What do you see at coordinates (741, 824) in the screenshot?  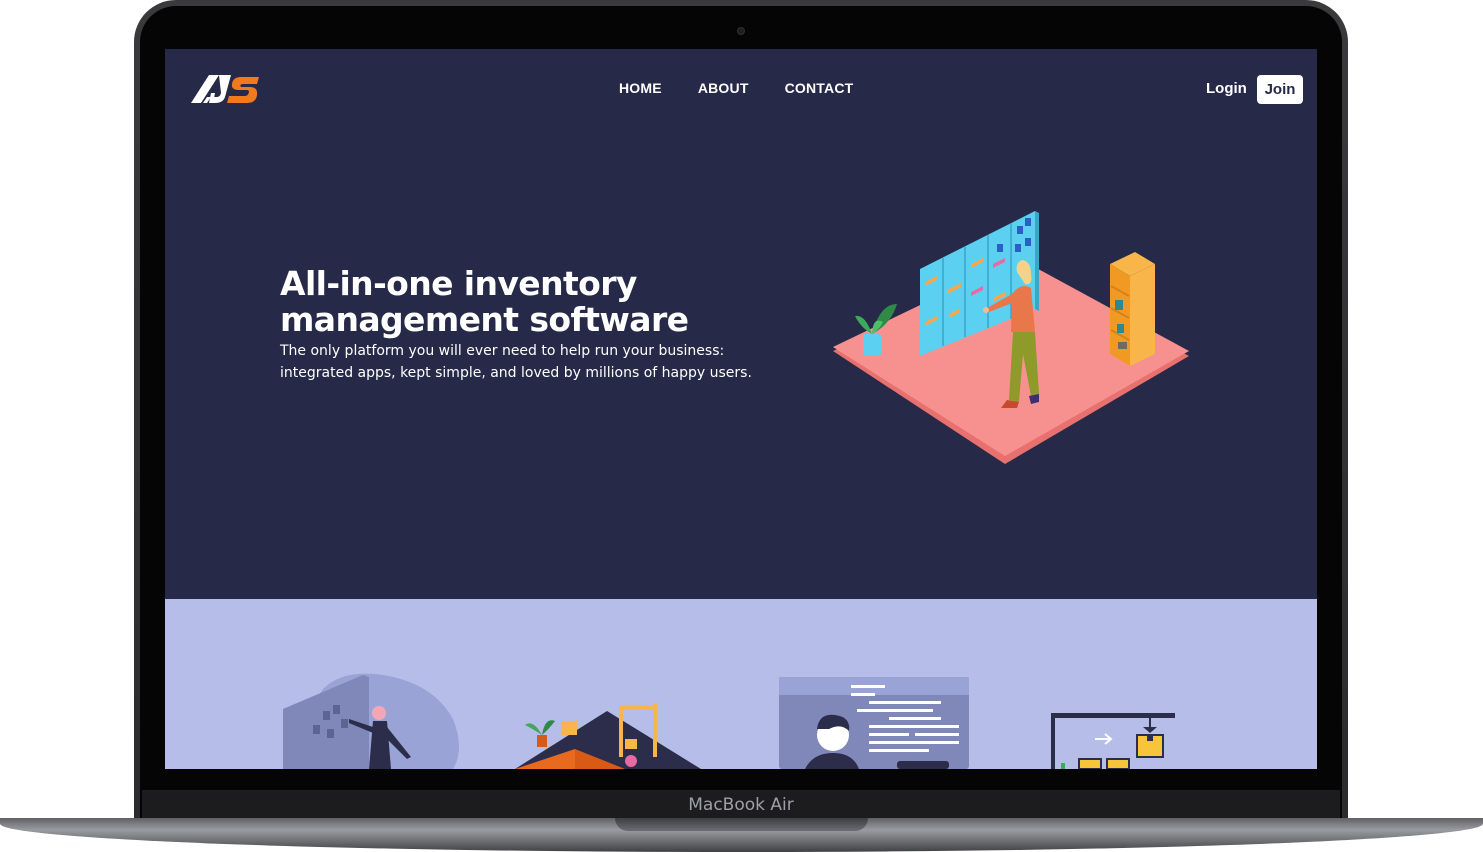 I see `laptop-opening-notch` at bounding box center [741, 824].